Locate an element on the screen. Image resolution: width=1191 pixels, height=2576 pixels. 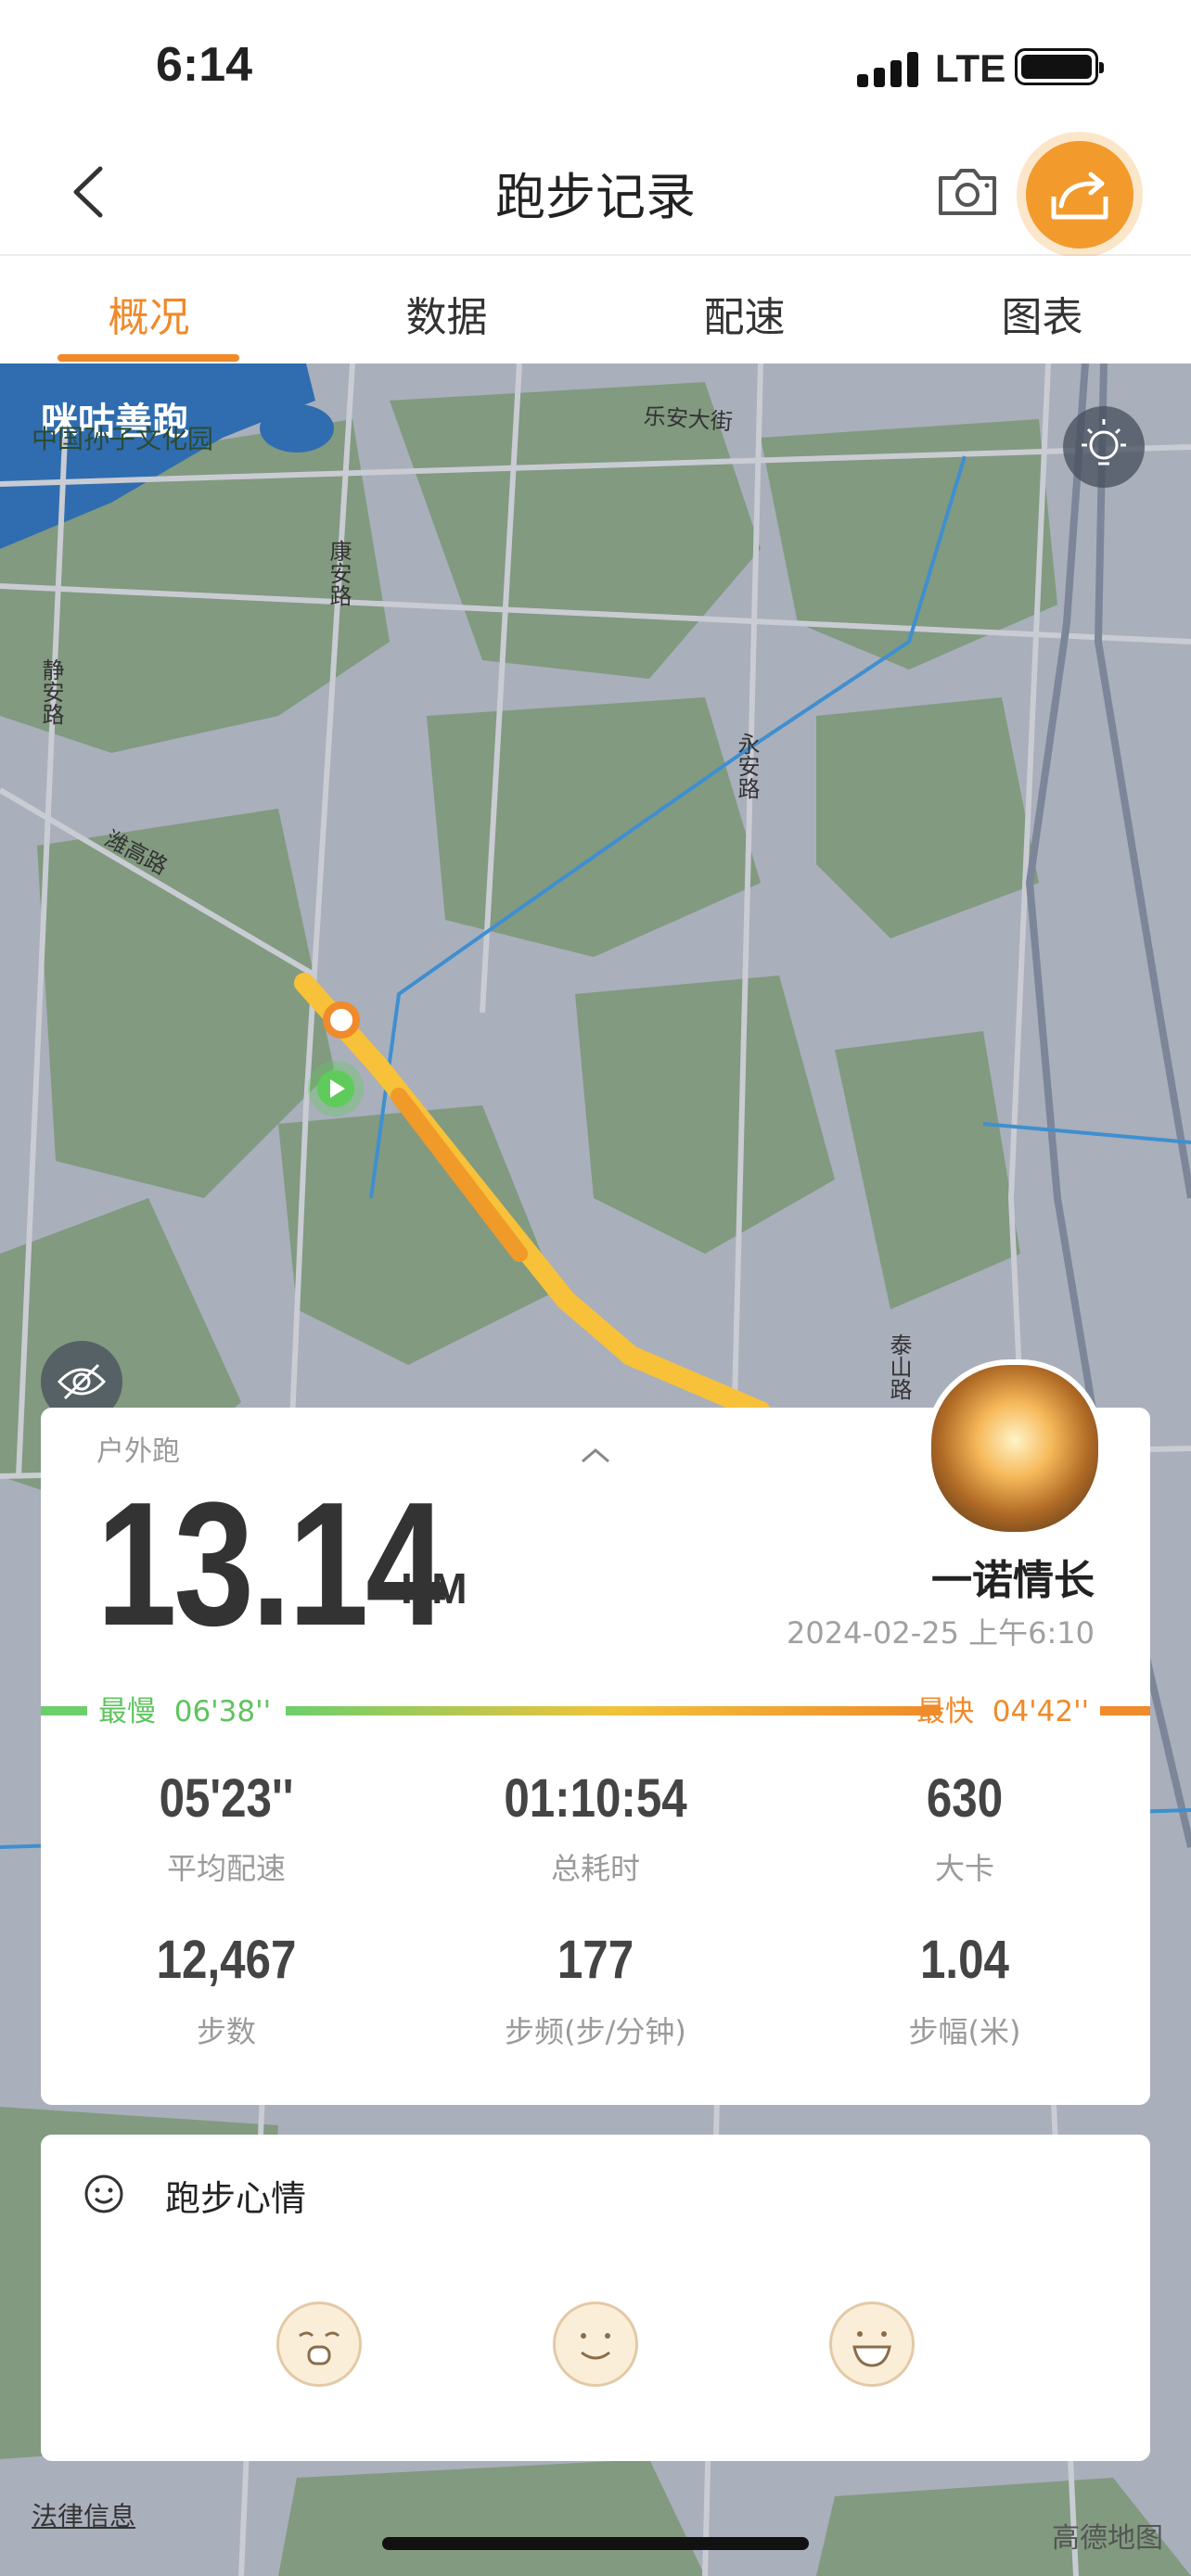
fastest-label: 最快 04'42'' is located at coordinates (1003, 1708).